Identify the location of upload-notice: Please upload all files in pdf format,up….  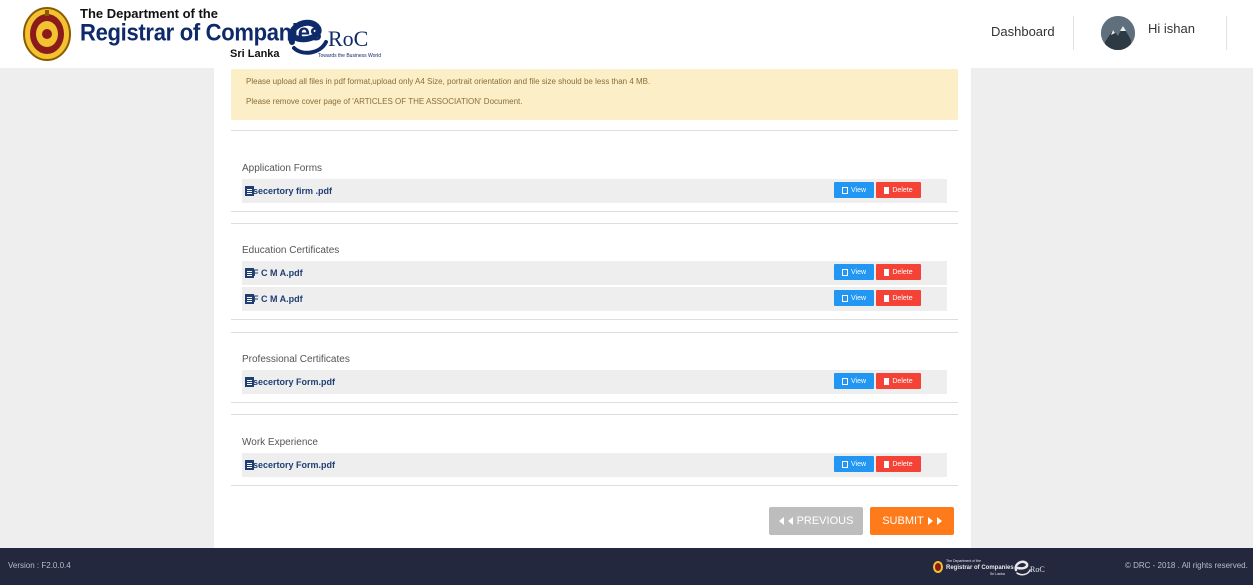
(594, 94).